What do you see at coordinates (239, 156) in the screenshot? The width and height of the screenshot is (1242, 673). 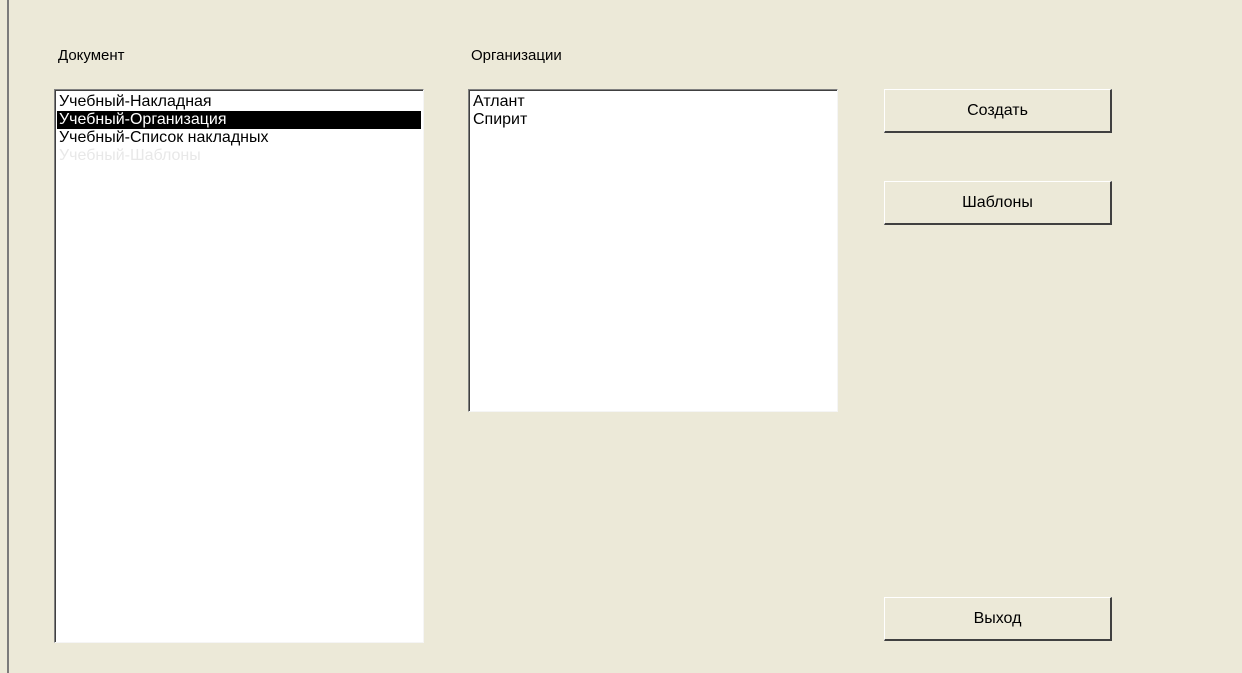 I see `list-item-document: Учебный-Шаблоны` at bounding box center [239, 156].